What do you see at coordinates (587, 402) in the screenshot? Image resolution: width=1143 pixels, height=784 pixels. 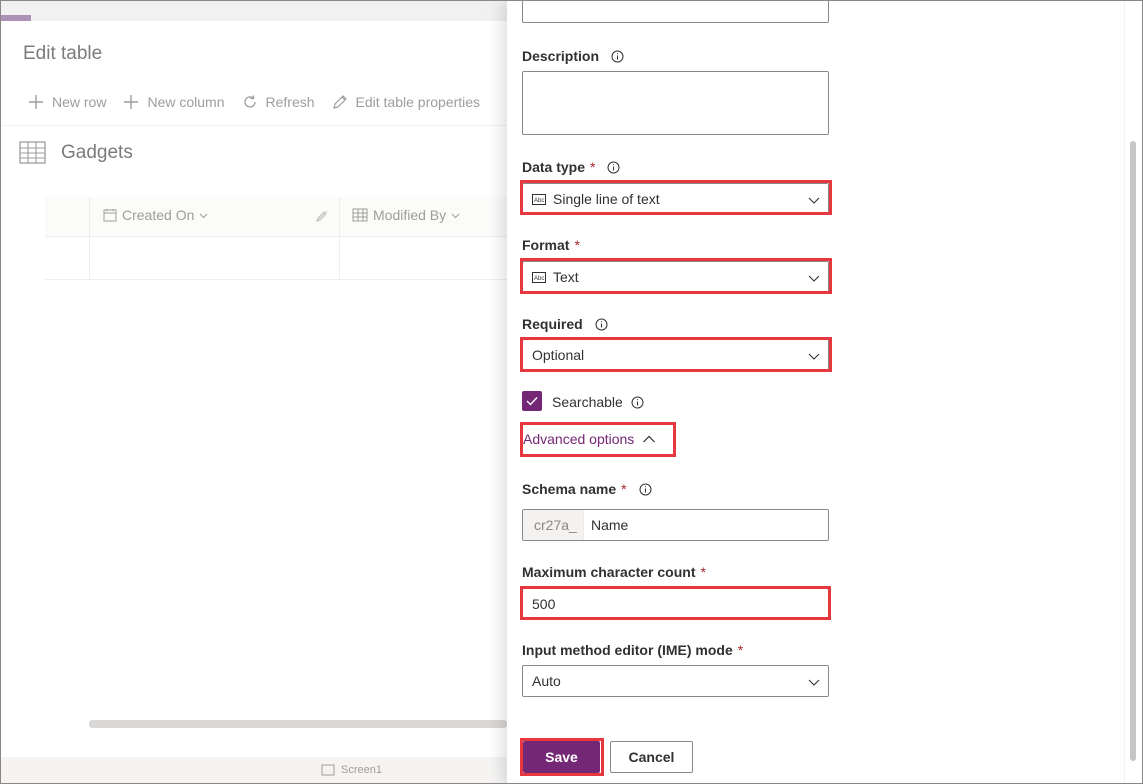 I see `searchable-label-text: Searchable` at bounding box center [587, 402].